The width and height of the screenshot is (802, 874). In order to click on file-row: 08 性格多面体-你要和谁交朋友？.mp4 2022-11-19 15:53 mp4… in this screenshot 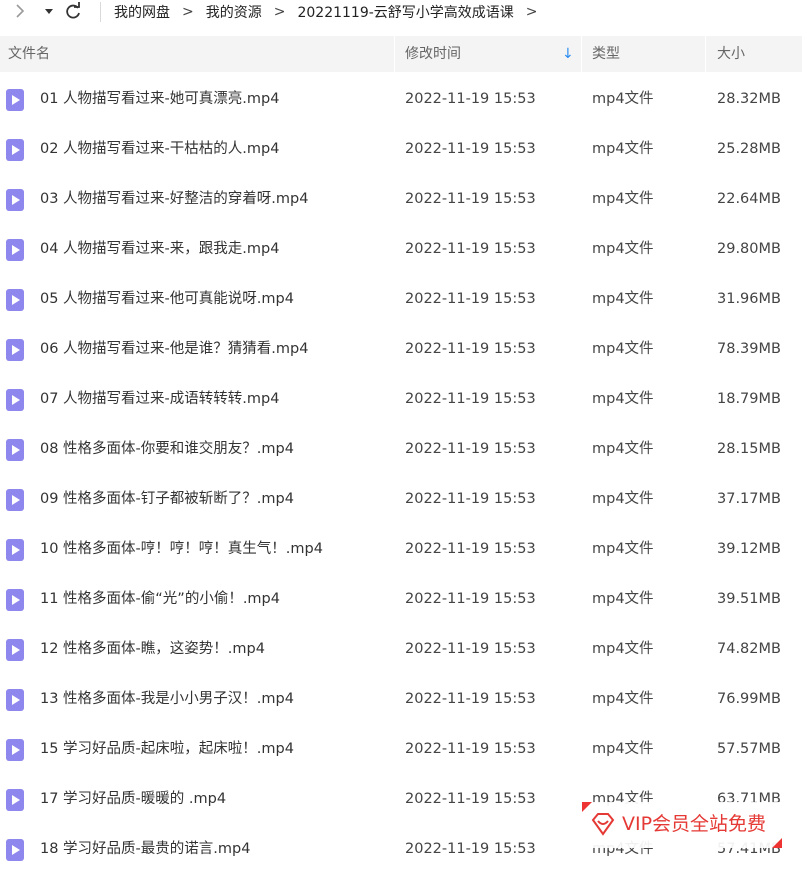, I will do `click(401, 449)`.